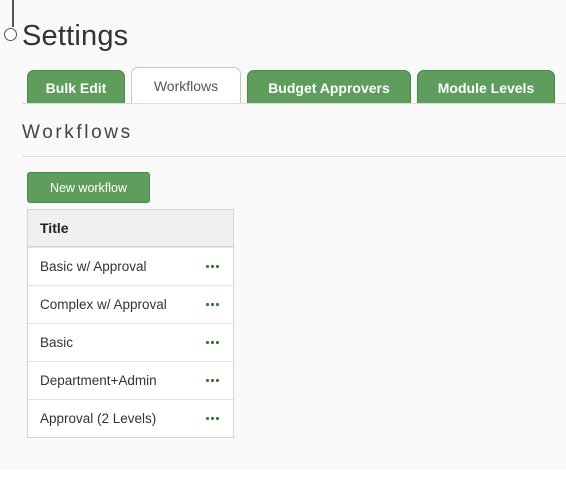 This screenshot has width=566, height=485. What do you see at coordinates (56, 342) in the screenshot?
I see `row-title: Basic` at bounding box center [56, 342].